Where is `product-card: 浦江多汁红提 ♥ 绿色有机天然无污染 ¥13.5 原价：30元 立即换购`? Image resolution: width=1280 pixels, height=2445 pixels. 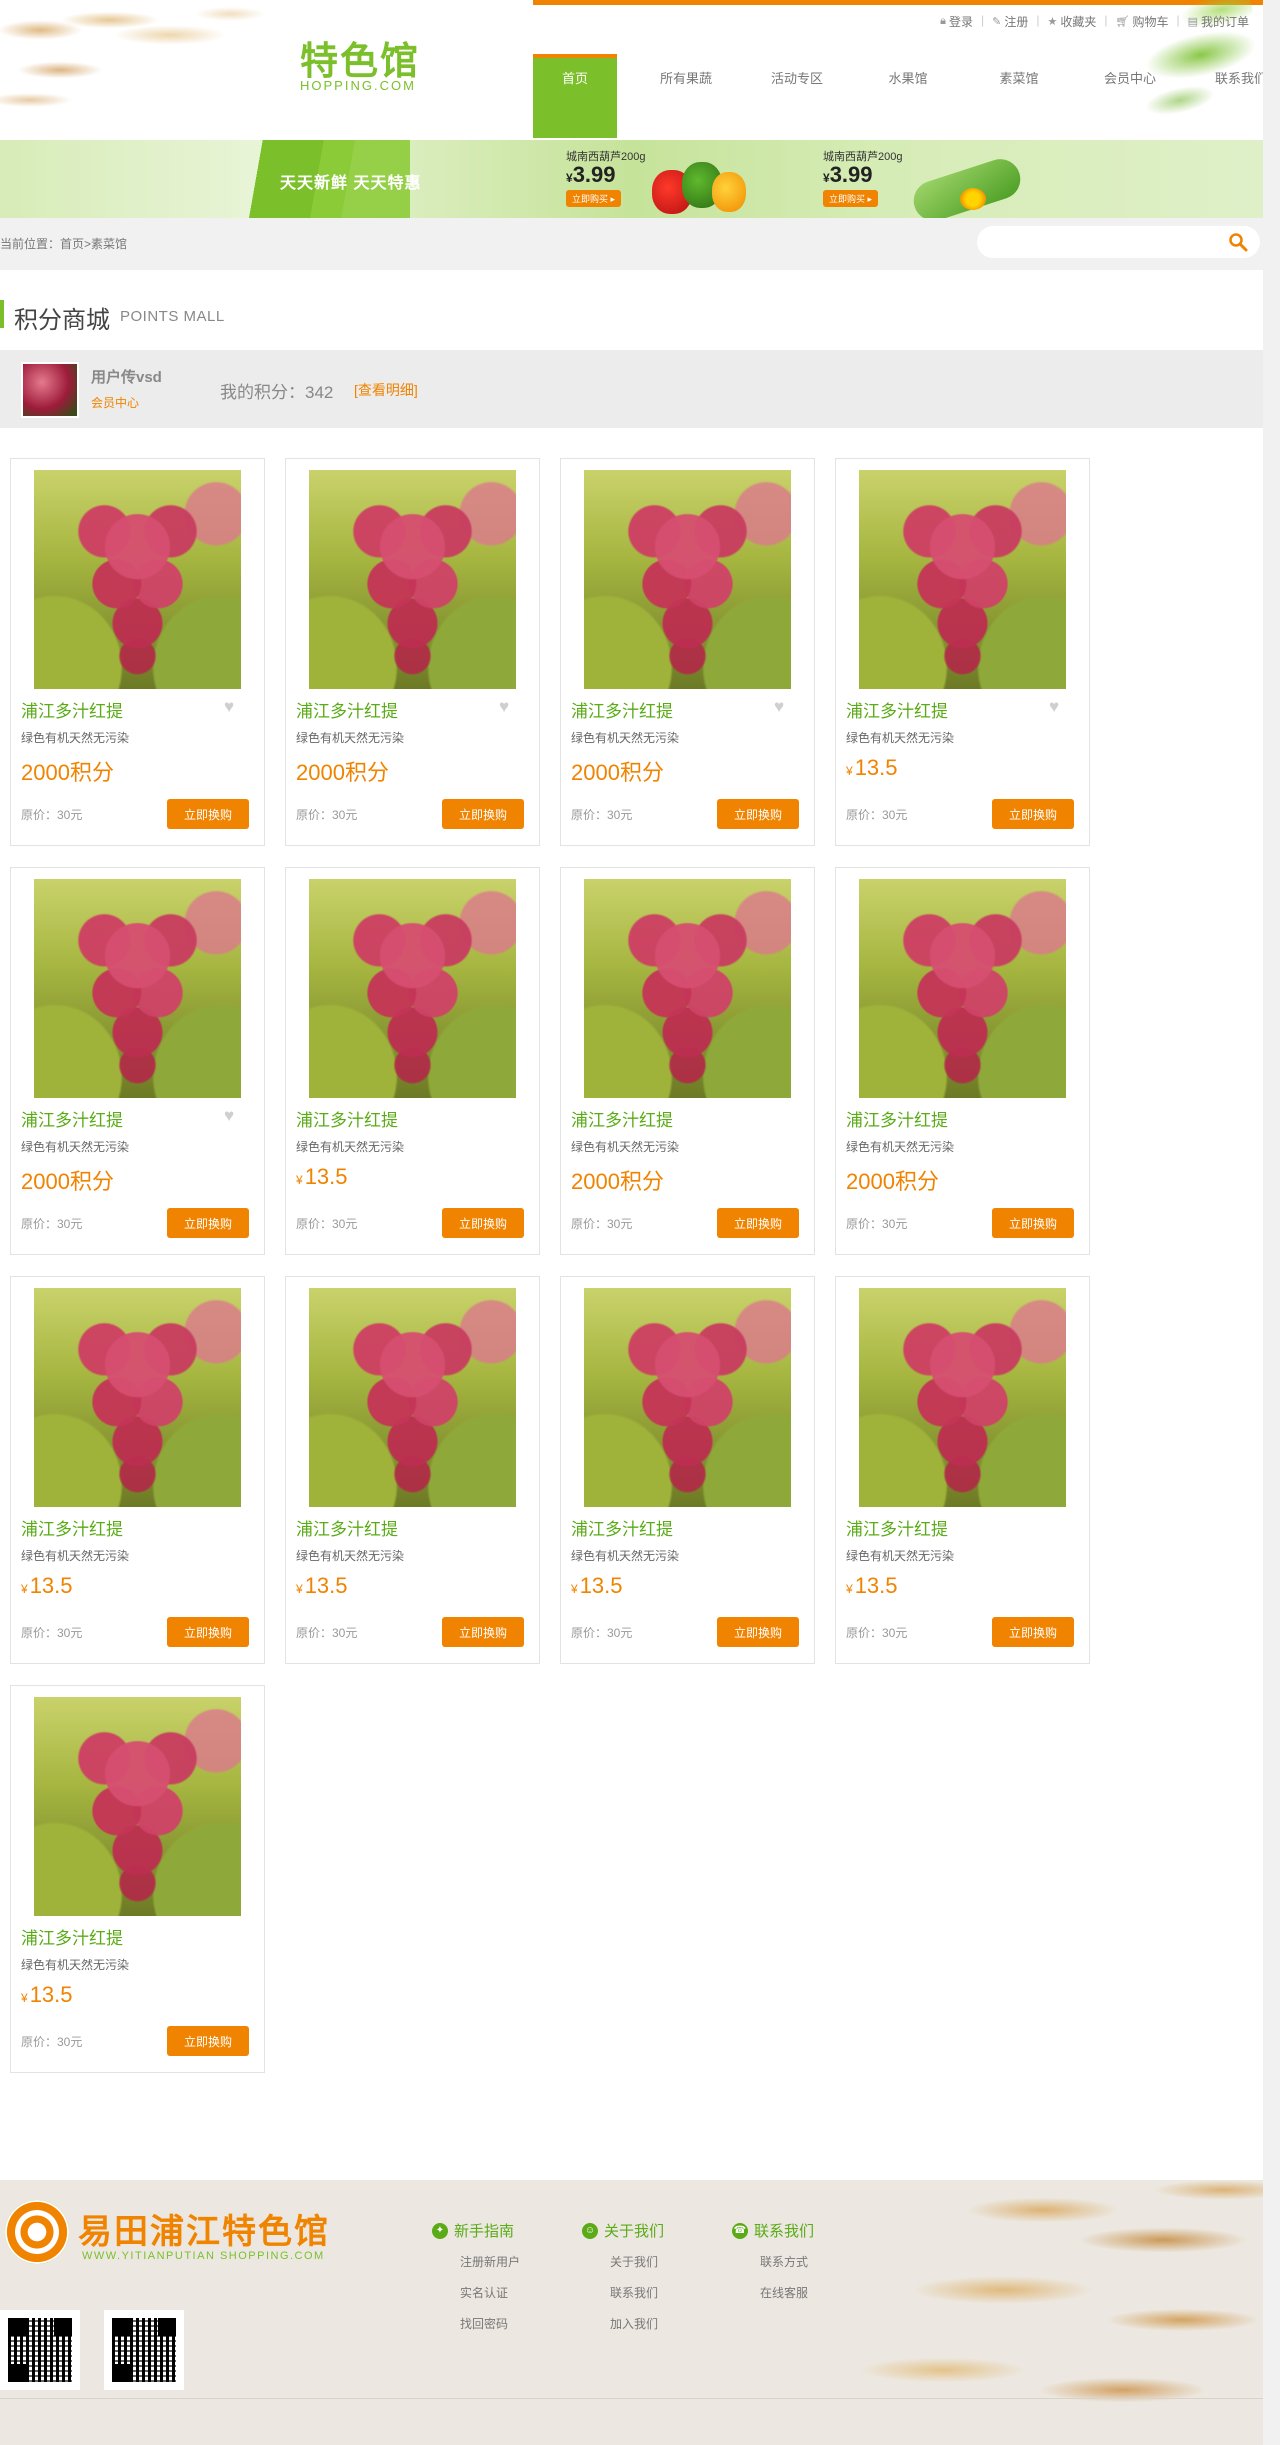
product-card: 浦江多汁红提 ♥ 绿色有机天然无污染 ¥13.5 原价：30元 立即换购 is located at coordinates (962, 652).